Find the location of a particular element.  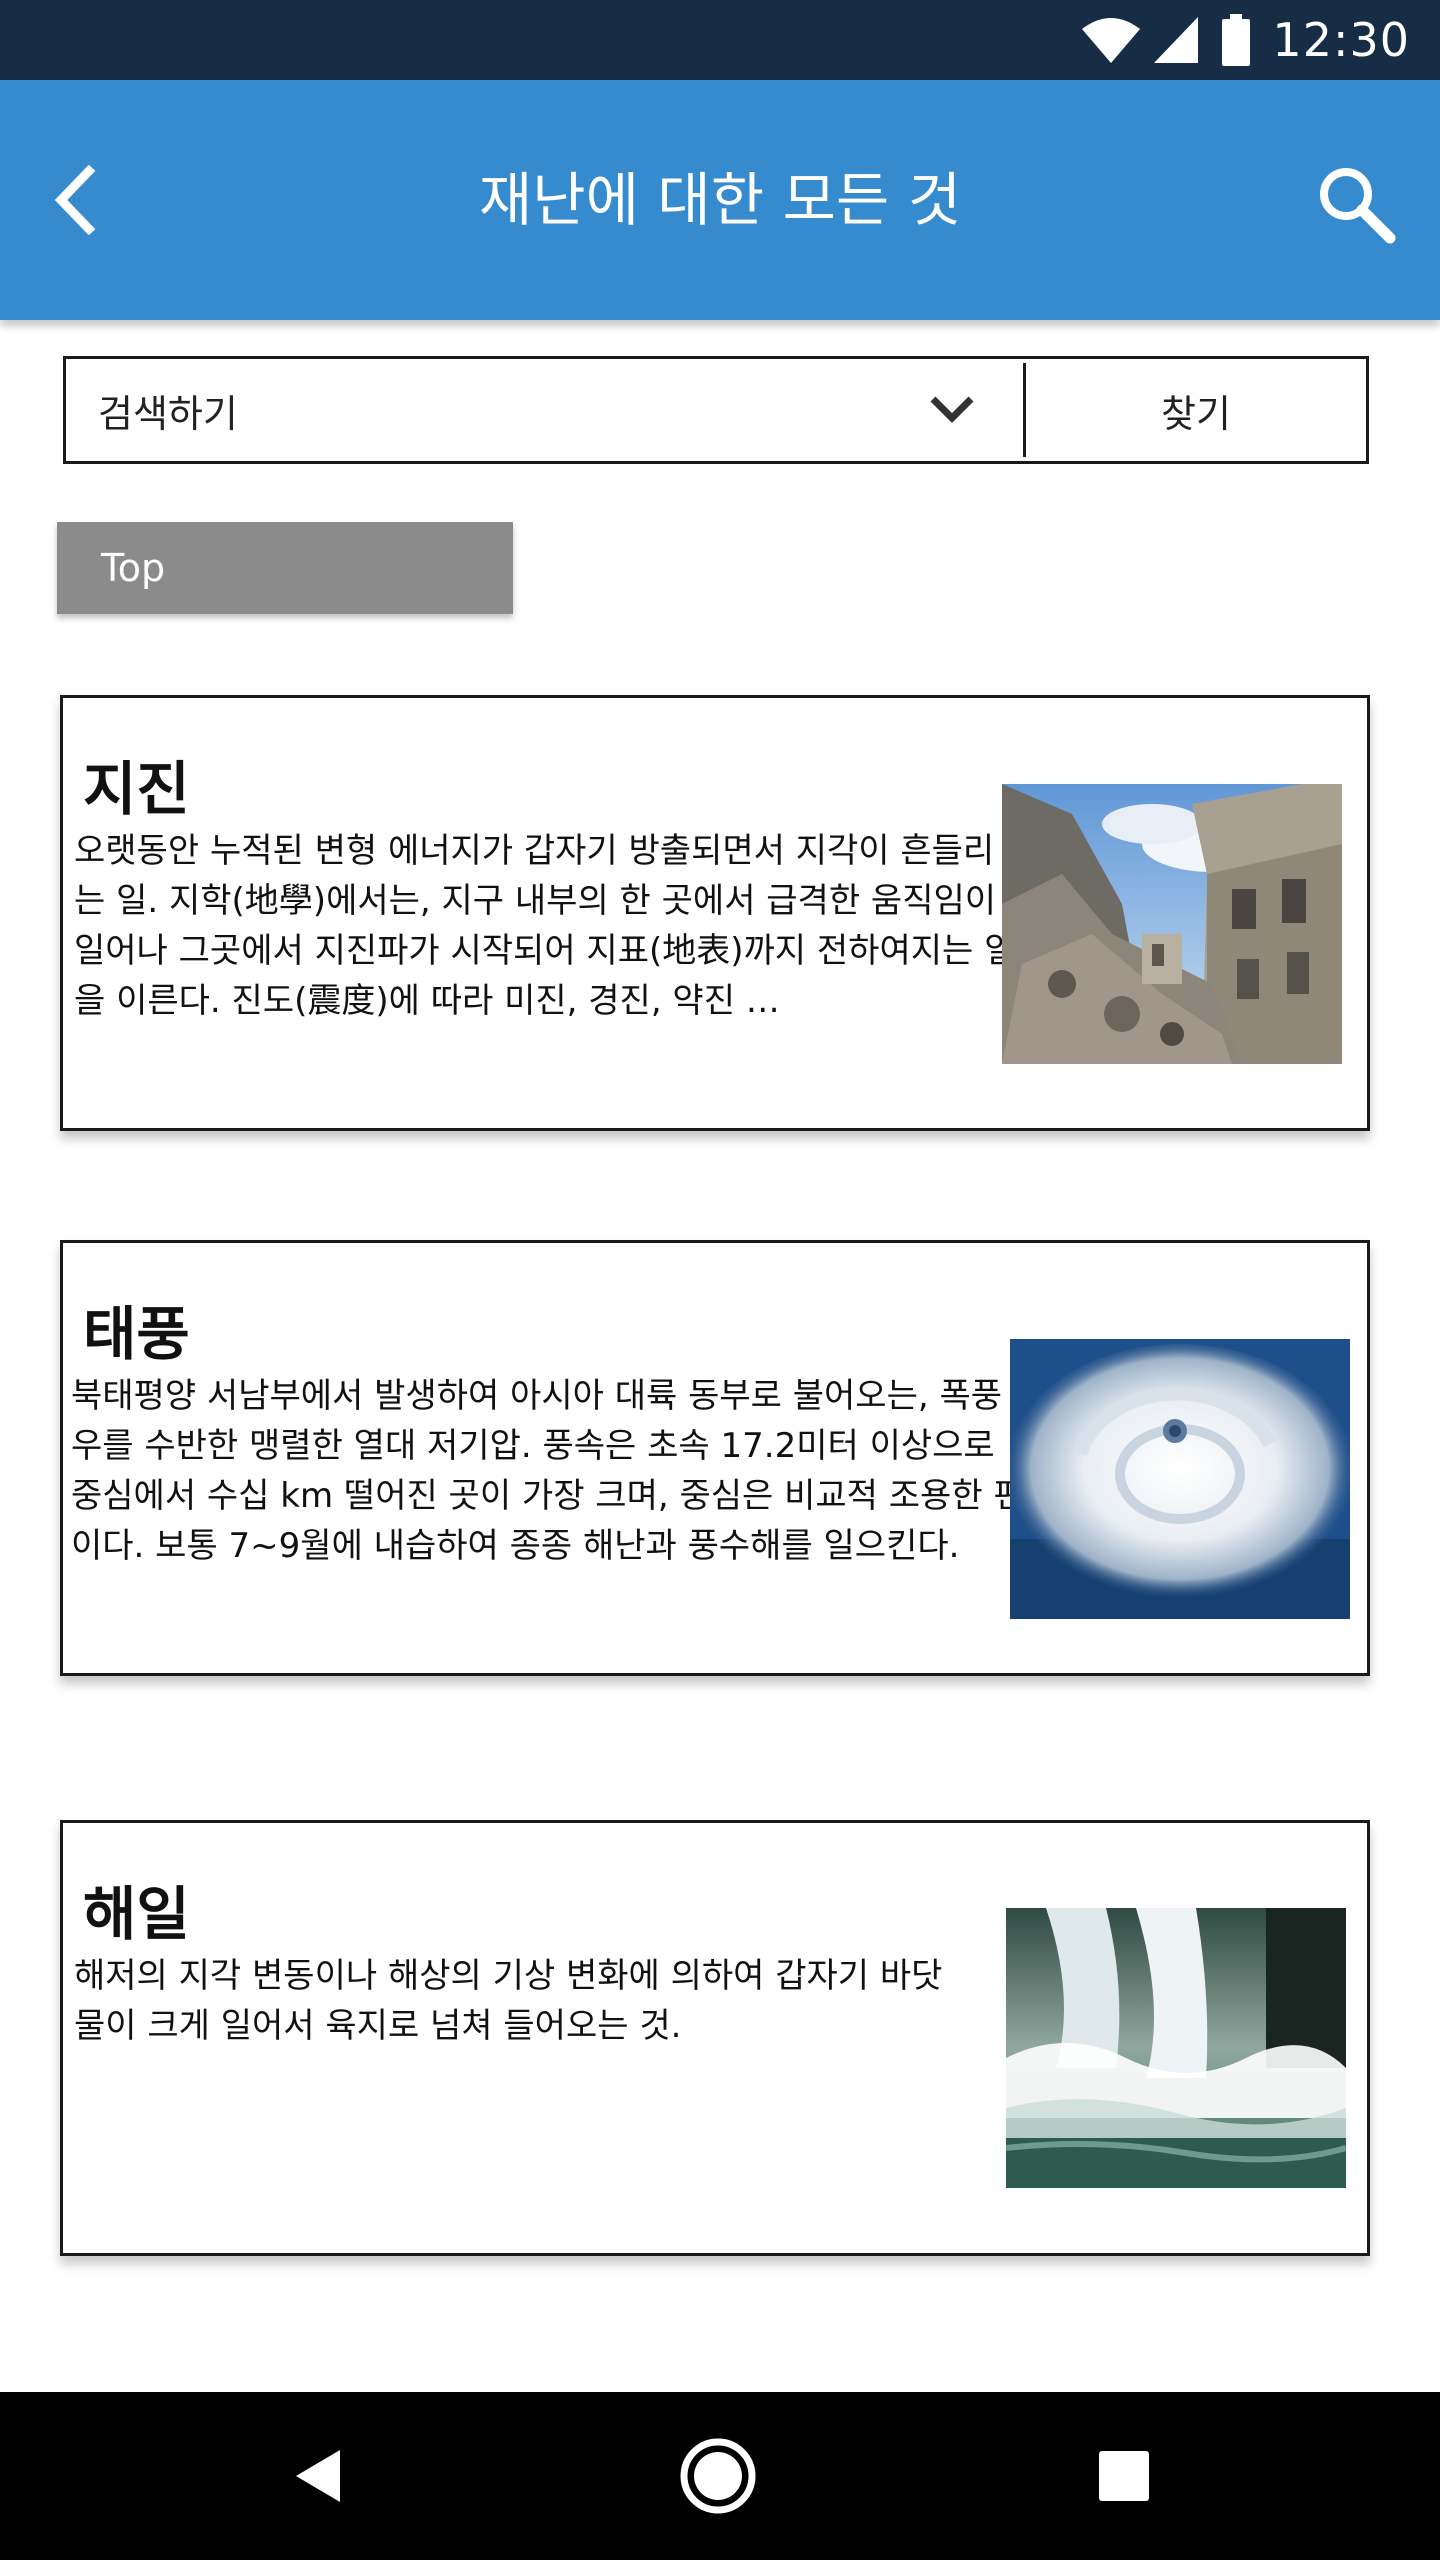

nav-back-button is located at coordinates (318, 2476).